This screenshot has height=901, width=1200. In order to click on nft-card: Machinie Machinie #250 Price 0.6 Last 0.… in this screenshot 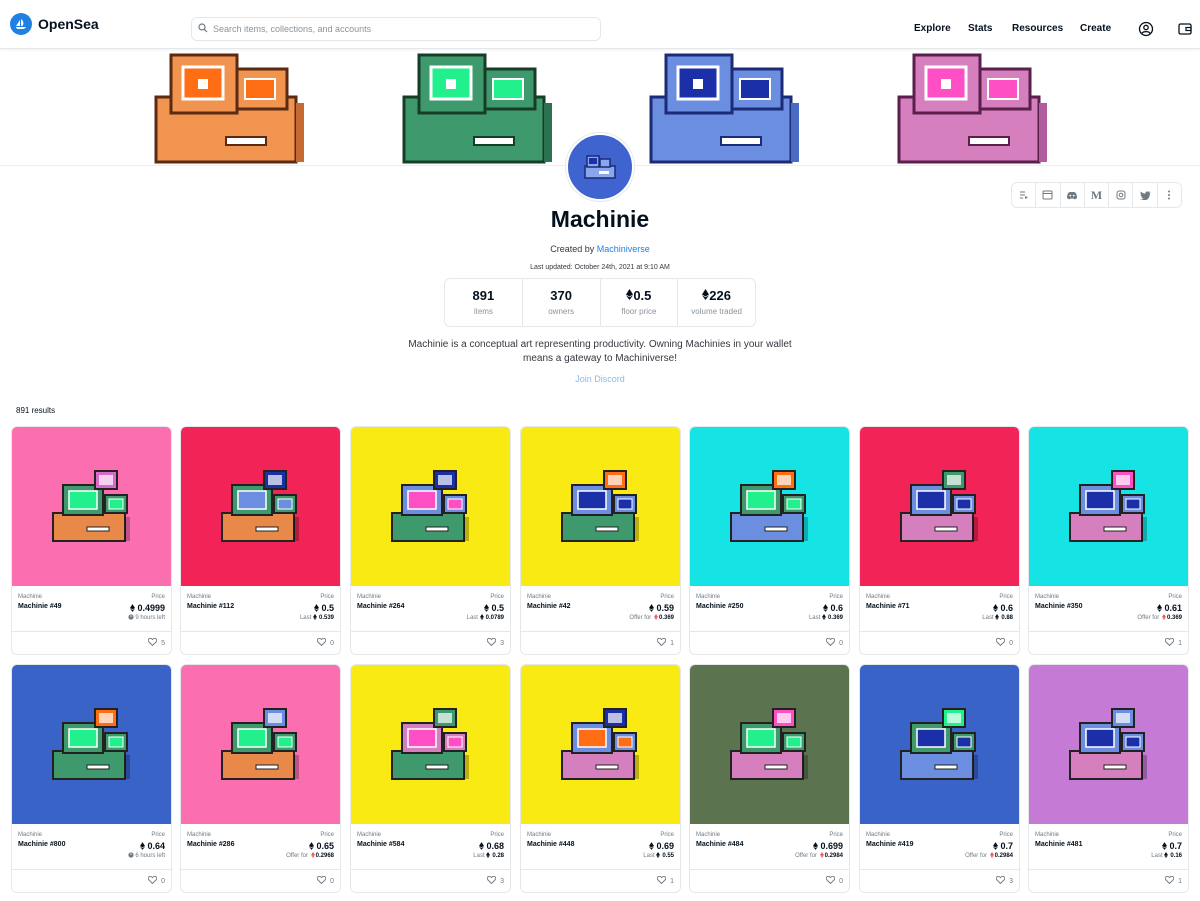, I will do `click(769, 540)`.